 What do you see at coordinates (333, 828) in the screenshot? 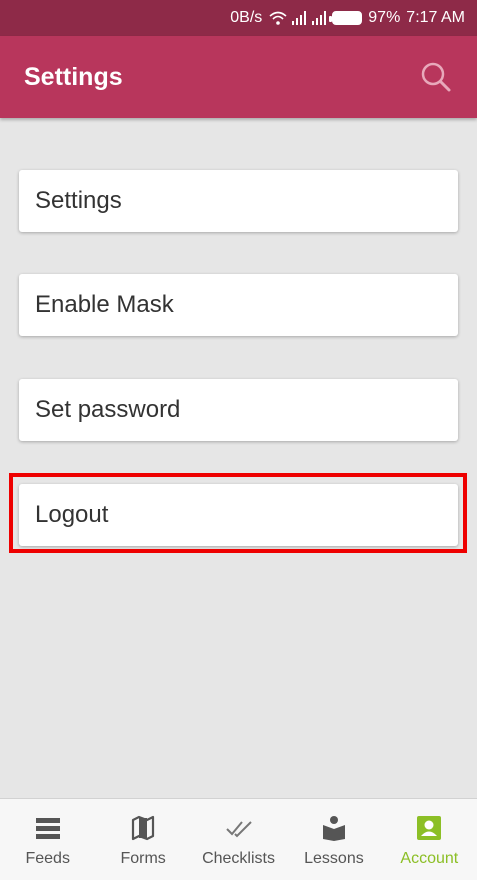
I see `reader-icon` at bounding box center [333, 828].